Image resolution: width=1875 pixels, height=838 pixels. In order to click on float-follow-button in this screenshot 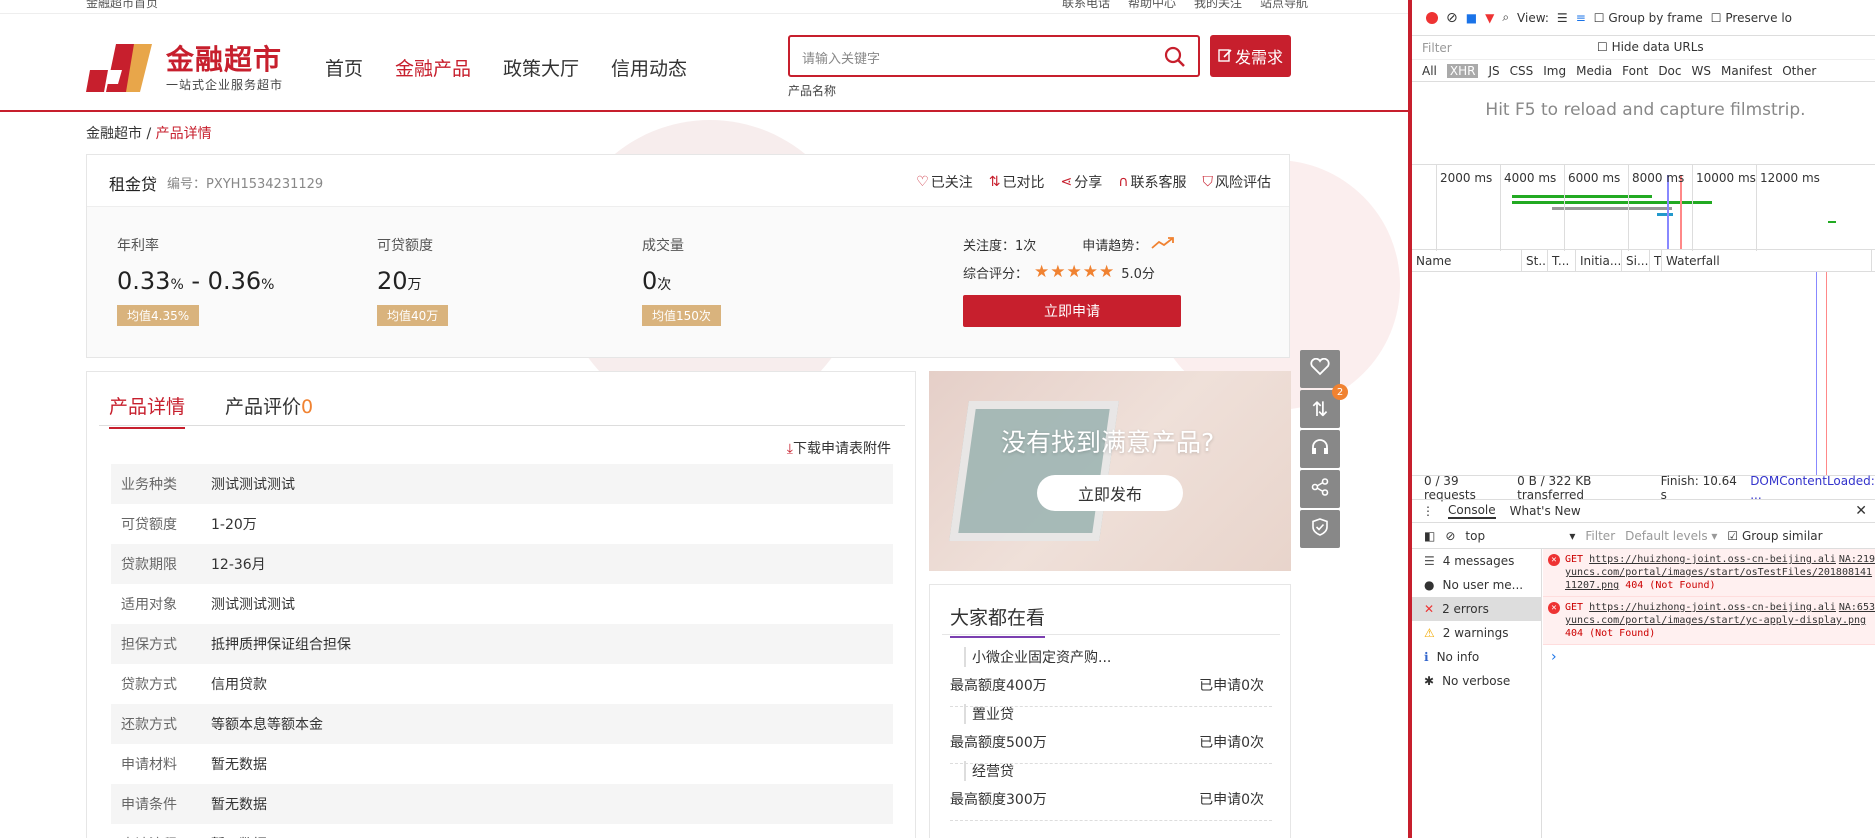, I will do `click(1320, 369)`.